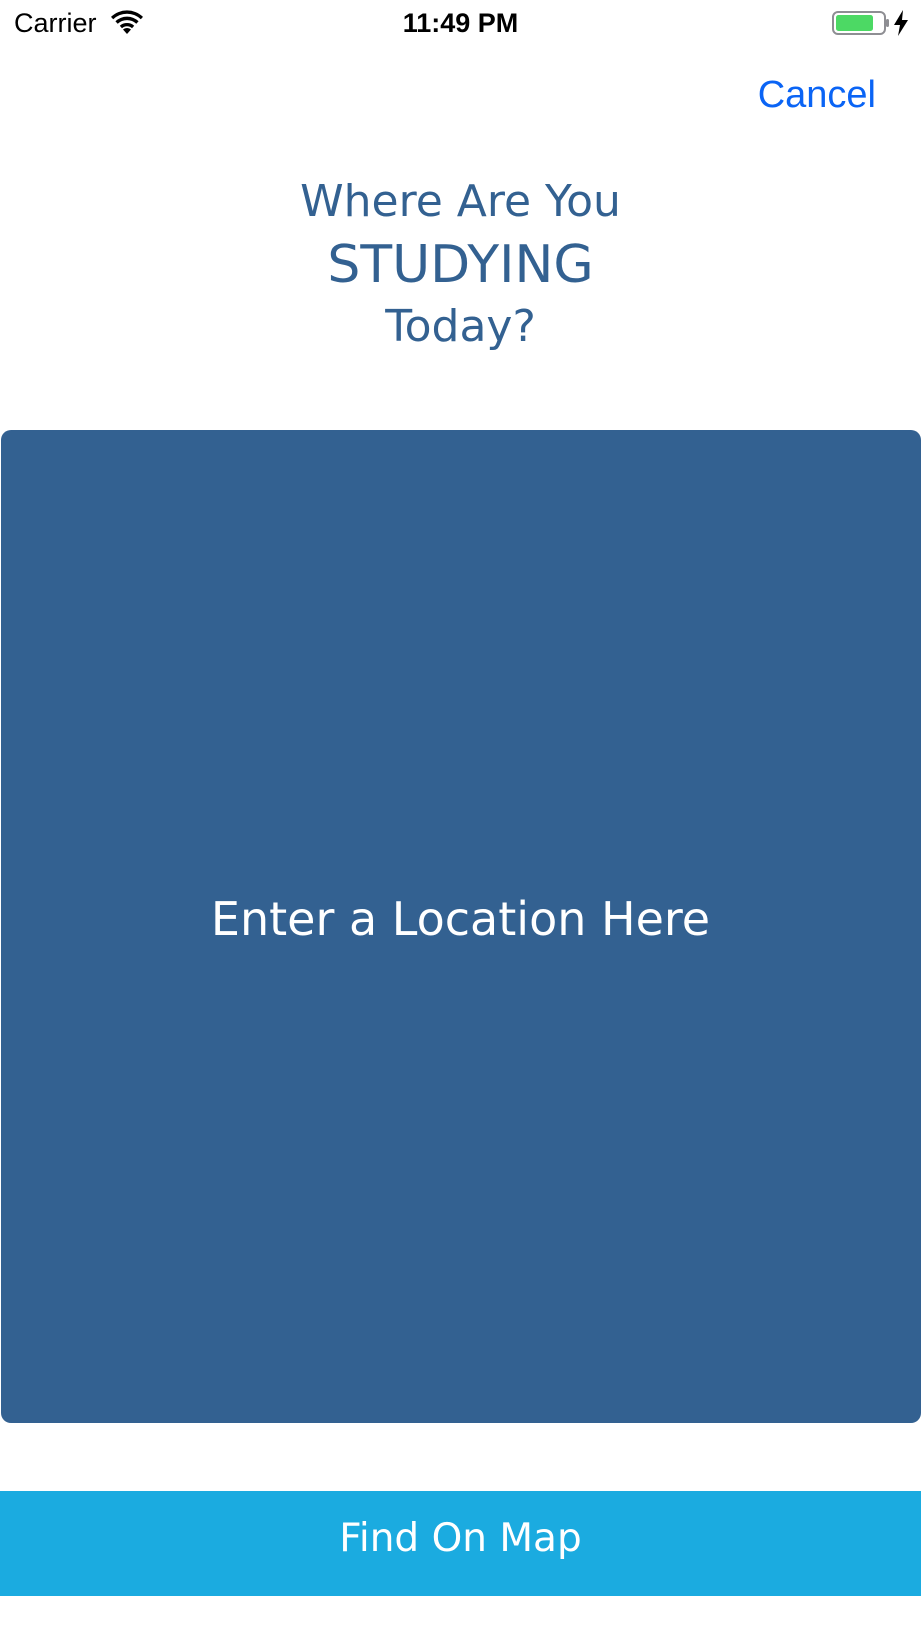 The height and width of the screenshot is (1638, 921). I want to click on heading-line-3: Today?, so click(460, 326).